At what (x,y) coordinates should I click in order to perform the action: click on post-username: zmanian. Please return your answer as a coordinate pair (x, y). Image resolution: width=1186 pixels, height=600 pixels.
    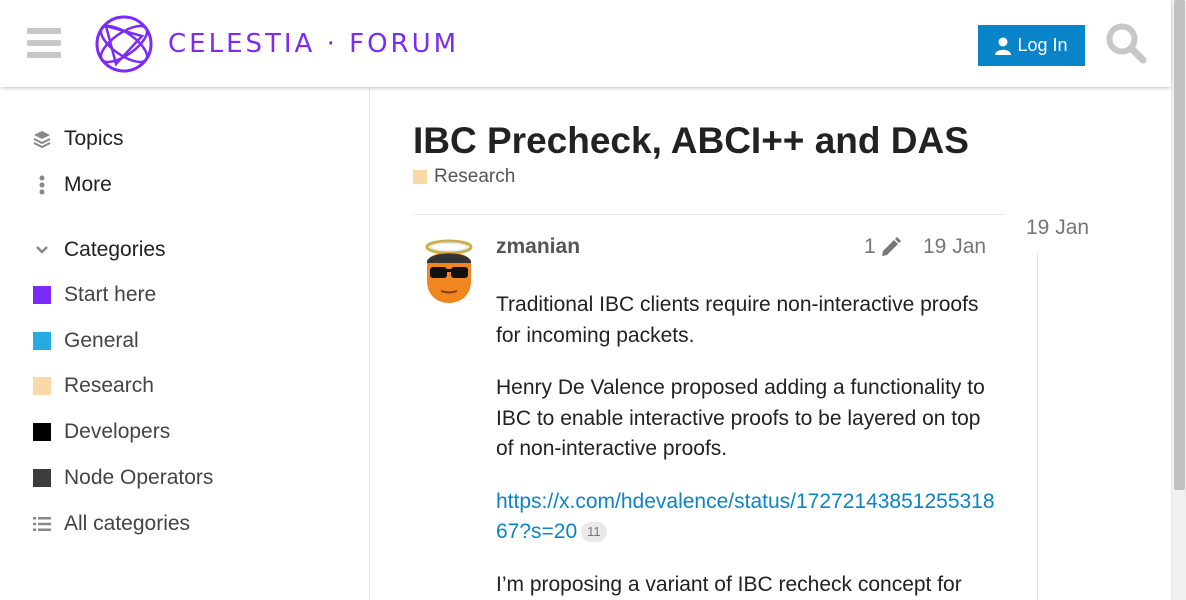
    Looking at the image, I should click on (538, 247).